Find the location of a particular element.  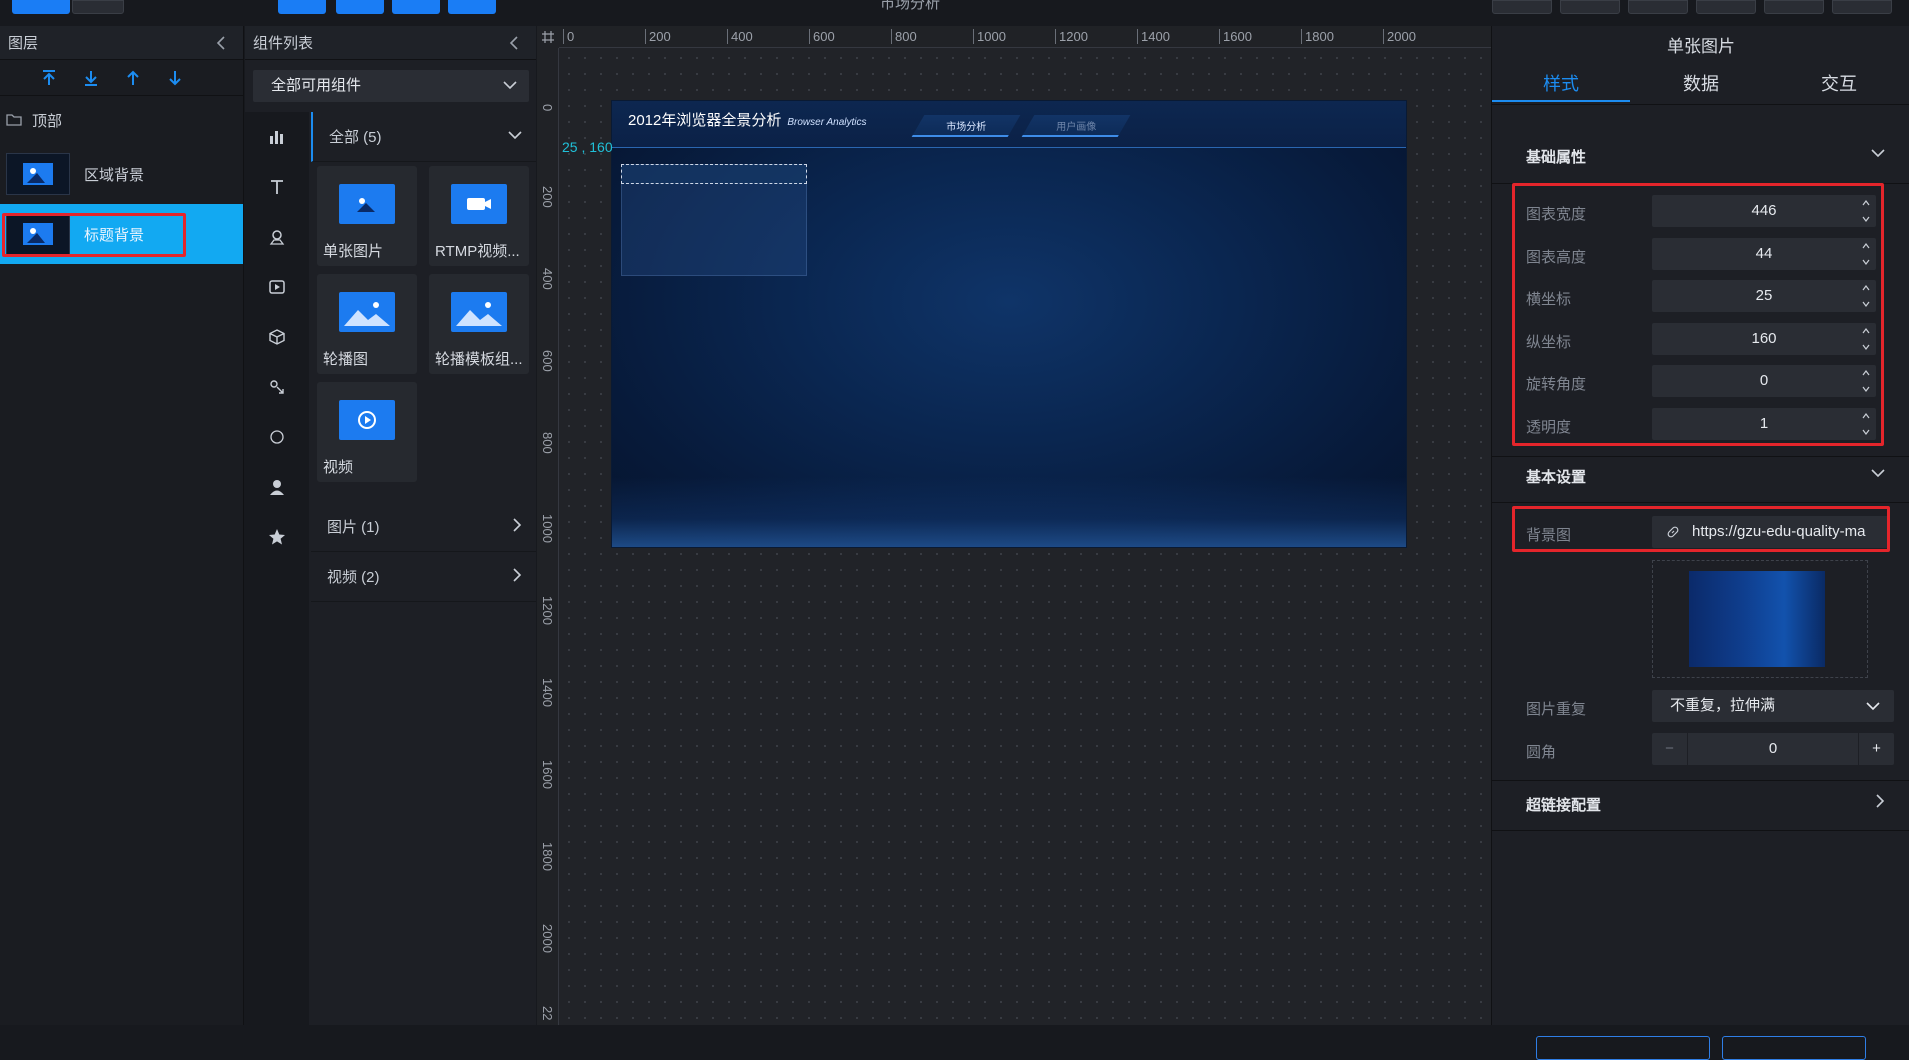

component-category-bar is located at coordinates (277, 568).